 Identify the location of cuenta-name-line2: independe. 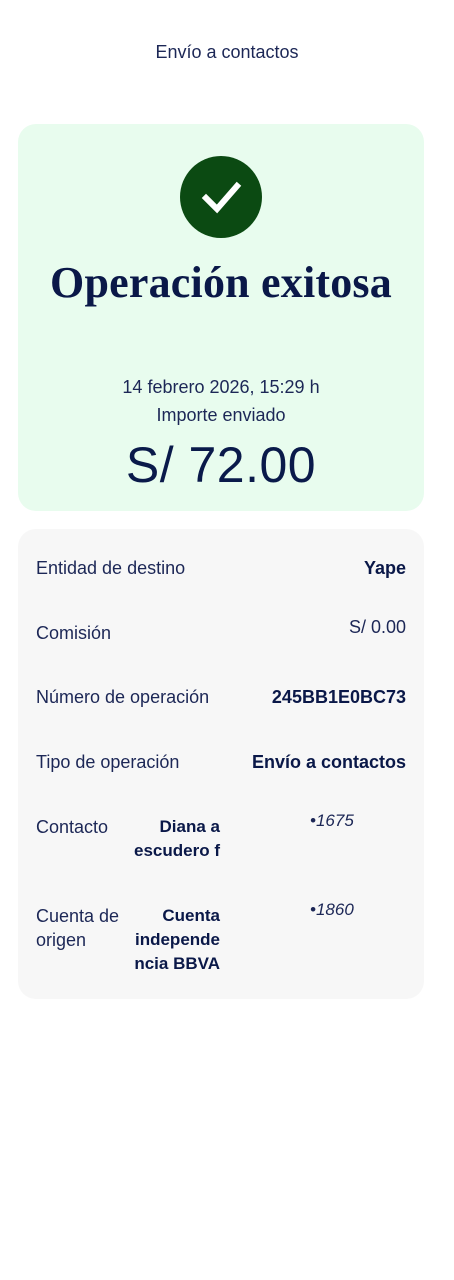
(177, 939).